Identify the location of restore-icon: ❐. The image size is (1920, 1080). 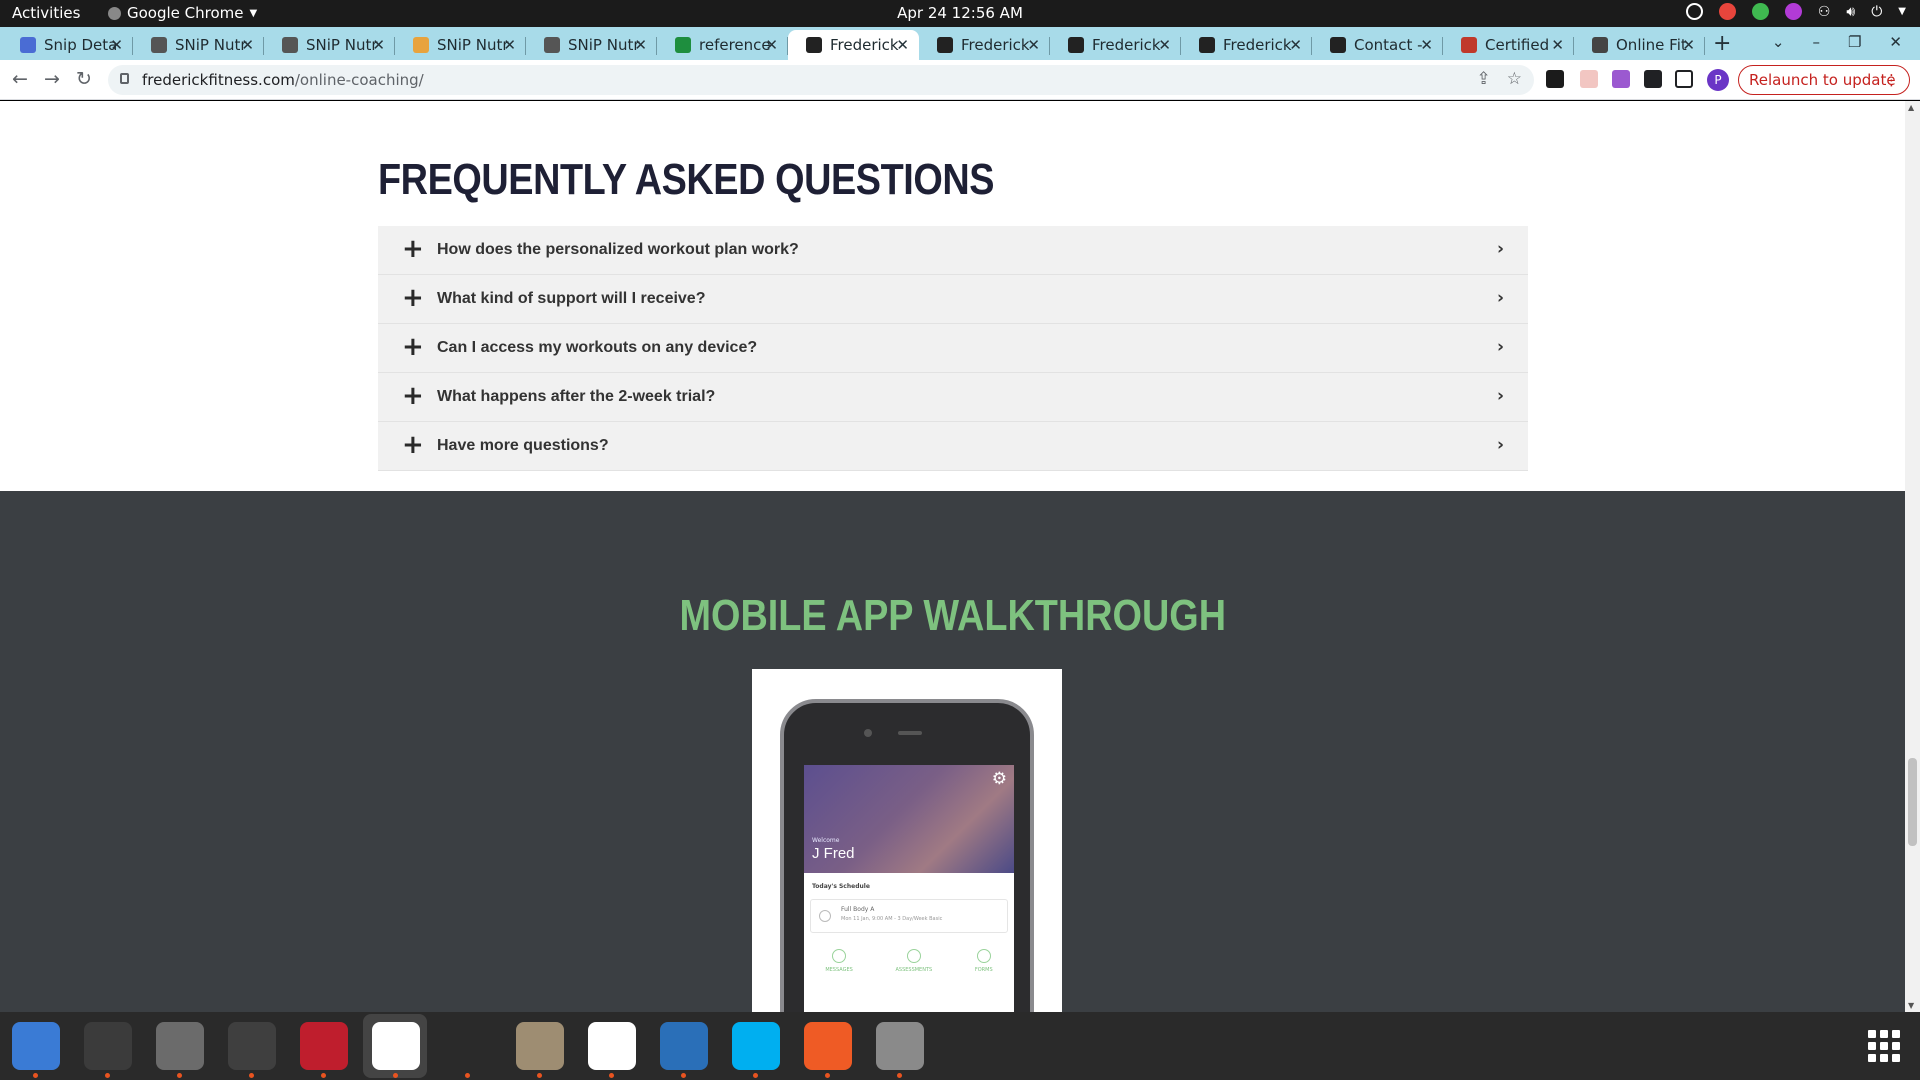
(1854, 42).